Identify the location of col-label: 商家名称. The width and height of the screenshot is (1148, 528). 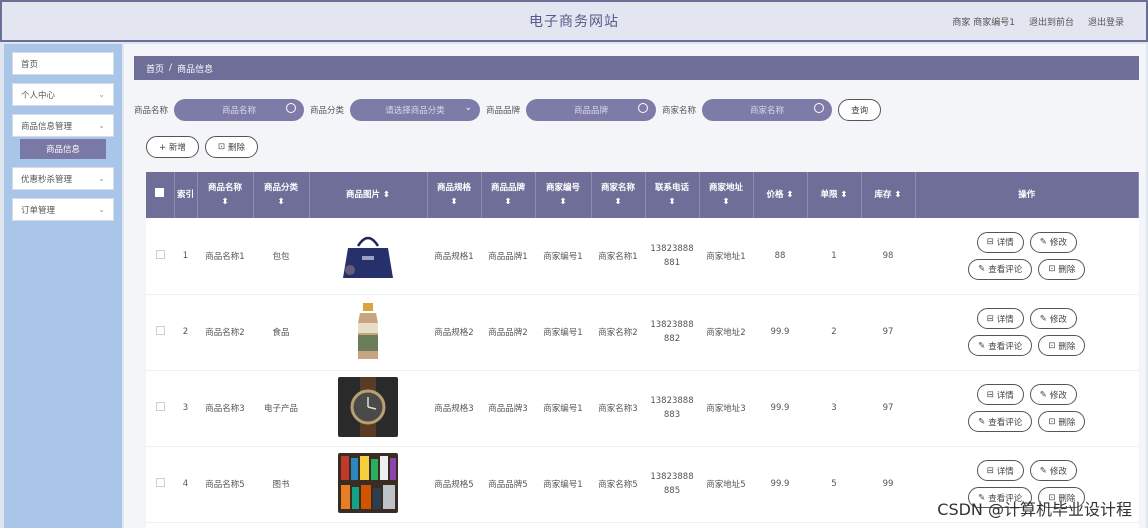
(617, 188).